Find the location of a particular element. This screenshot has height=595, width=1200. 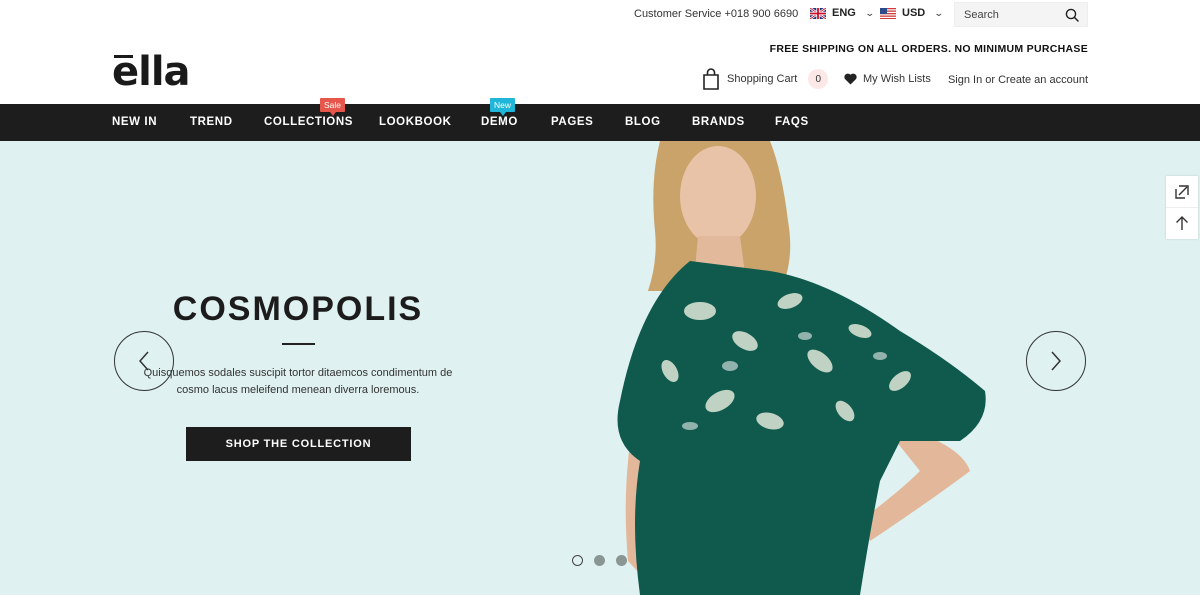

search-box is located at coordinates (1021, 14).